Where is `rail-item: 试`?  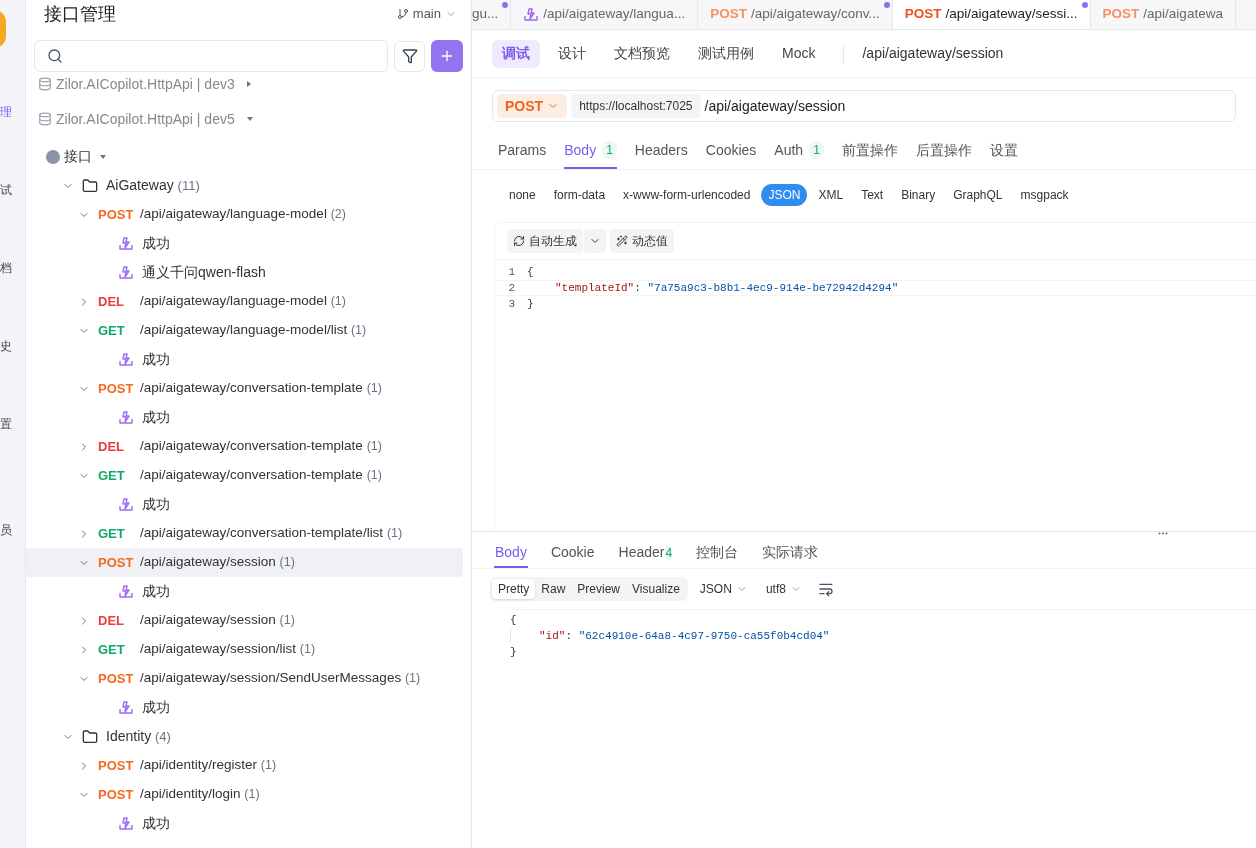 rail-item: 试 is located at coordinates (6, 190).